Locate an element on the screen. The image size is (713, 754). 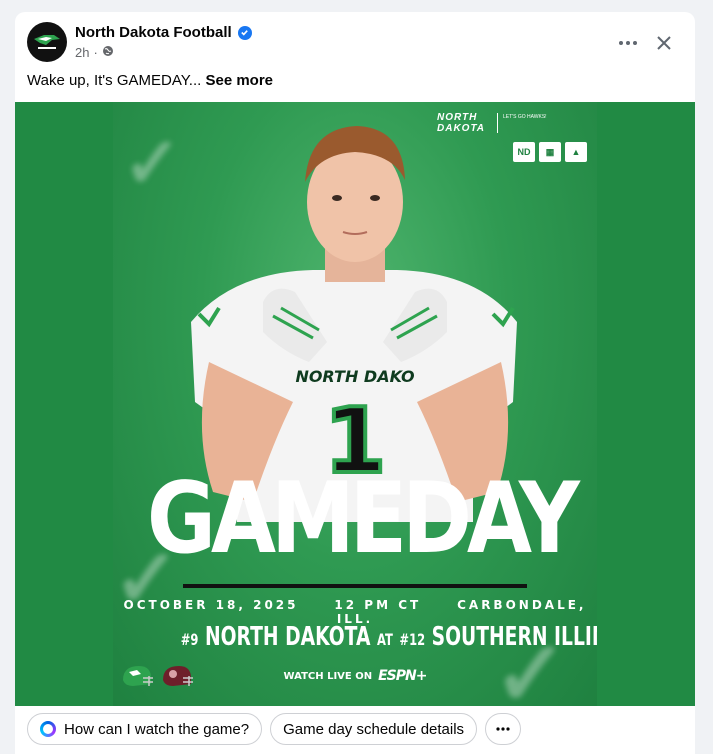
suggestion-chip: Game day schedule details is located at coordinates (374, 729).